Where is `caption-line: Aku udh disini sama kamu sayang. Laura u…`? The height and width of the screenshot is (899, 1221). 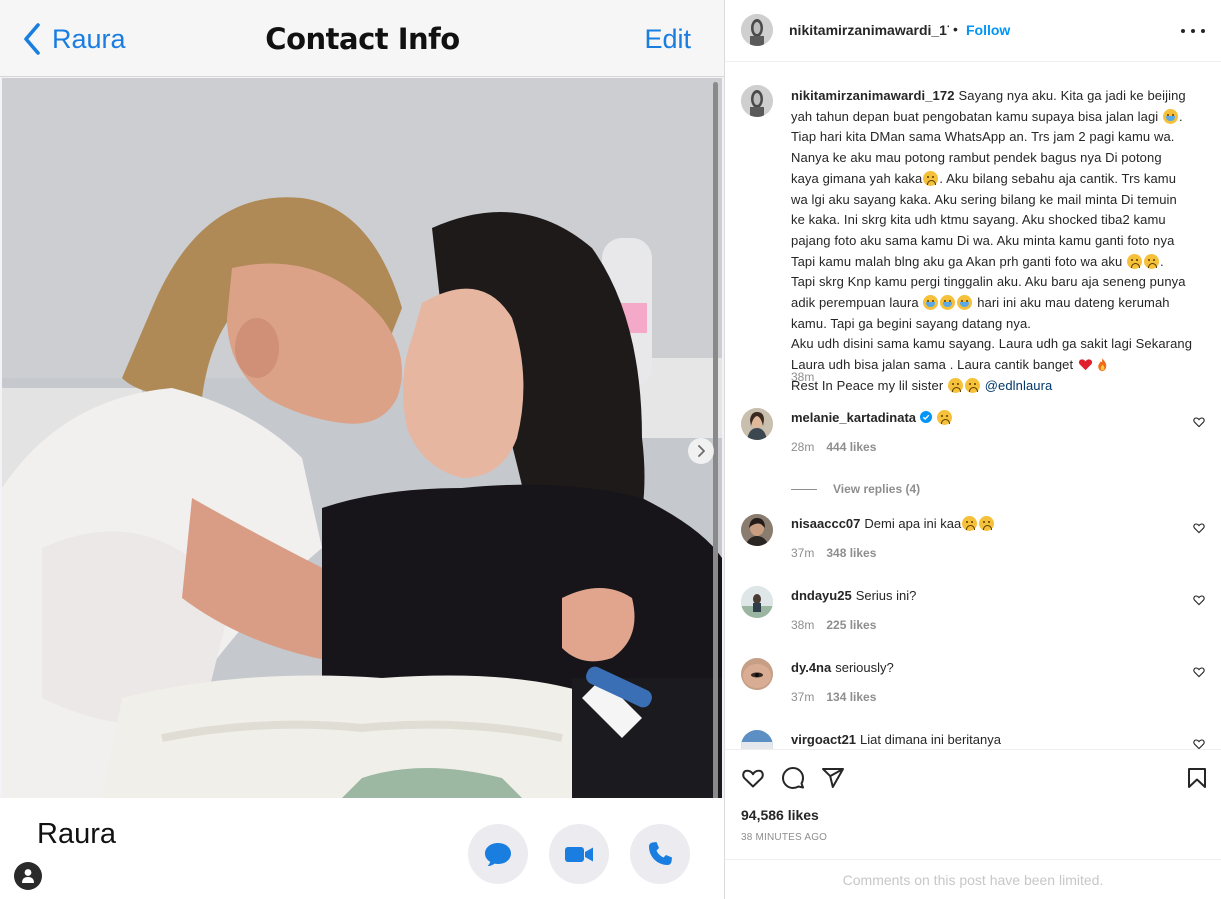
caption-line: Aku udh disini sama kamu sayang. Laura u… is located at coordinates (992, 344).